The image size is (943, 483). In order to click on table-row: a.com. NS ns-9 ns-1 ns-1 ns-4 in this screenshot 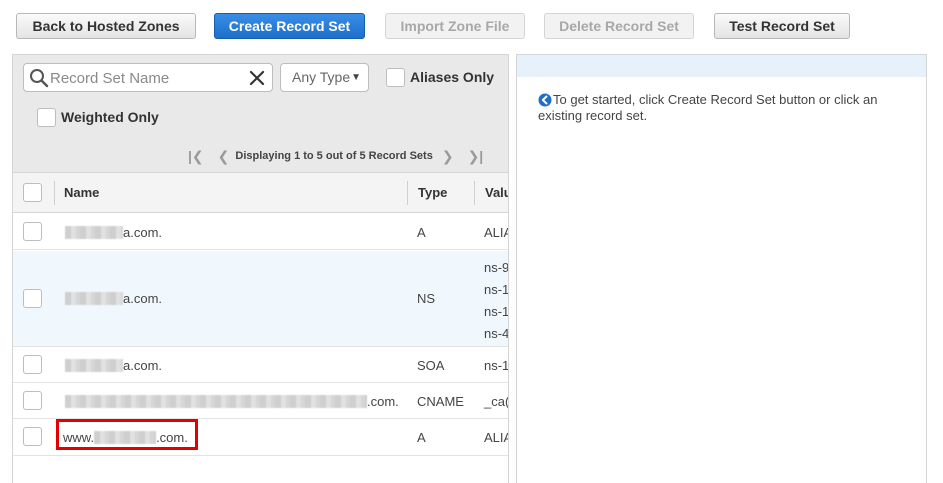, I will do `click(260, 299)`.